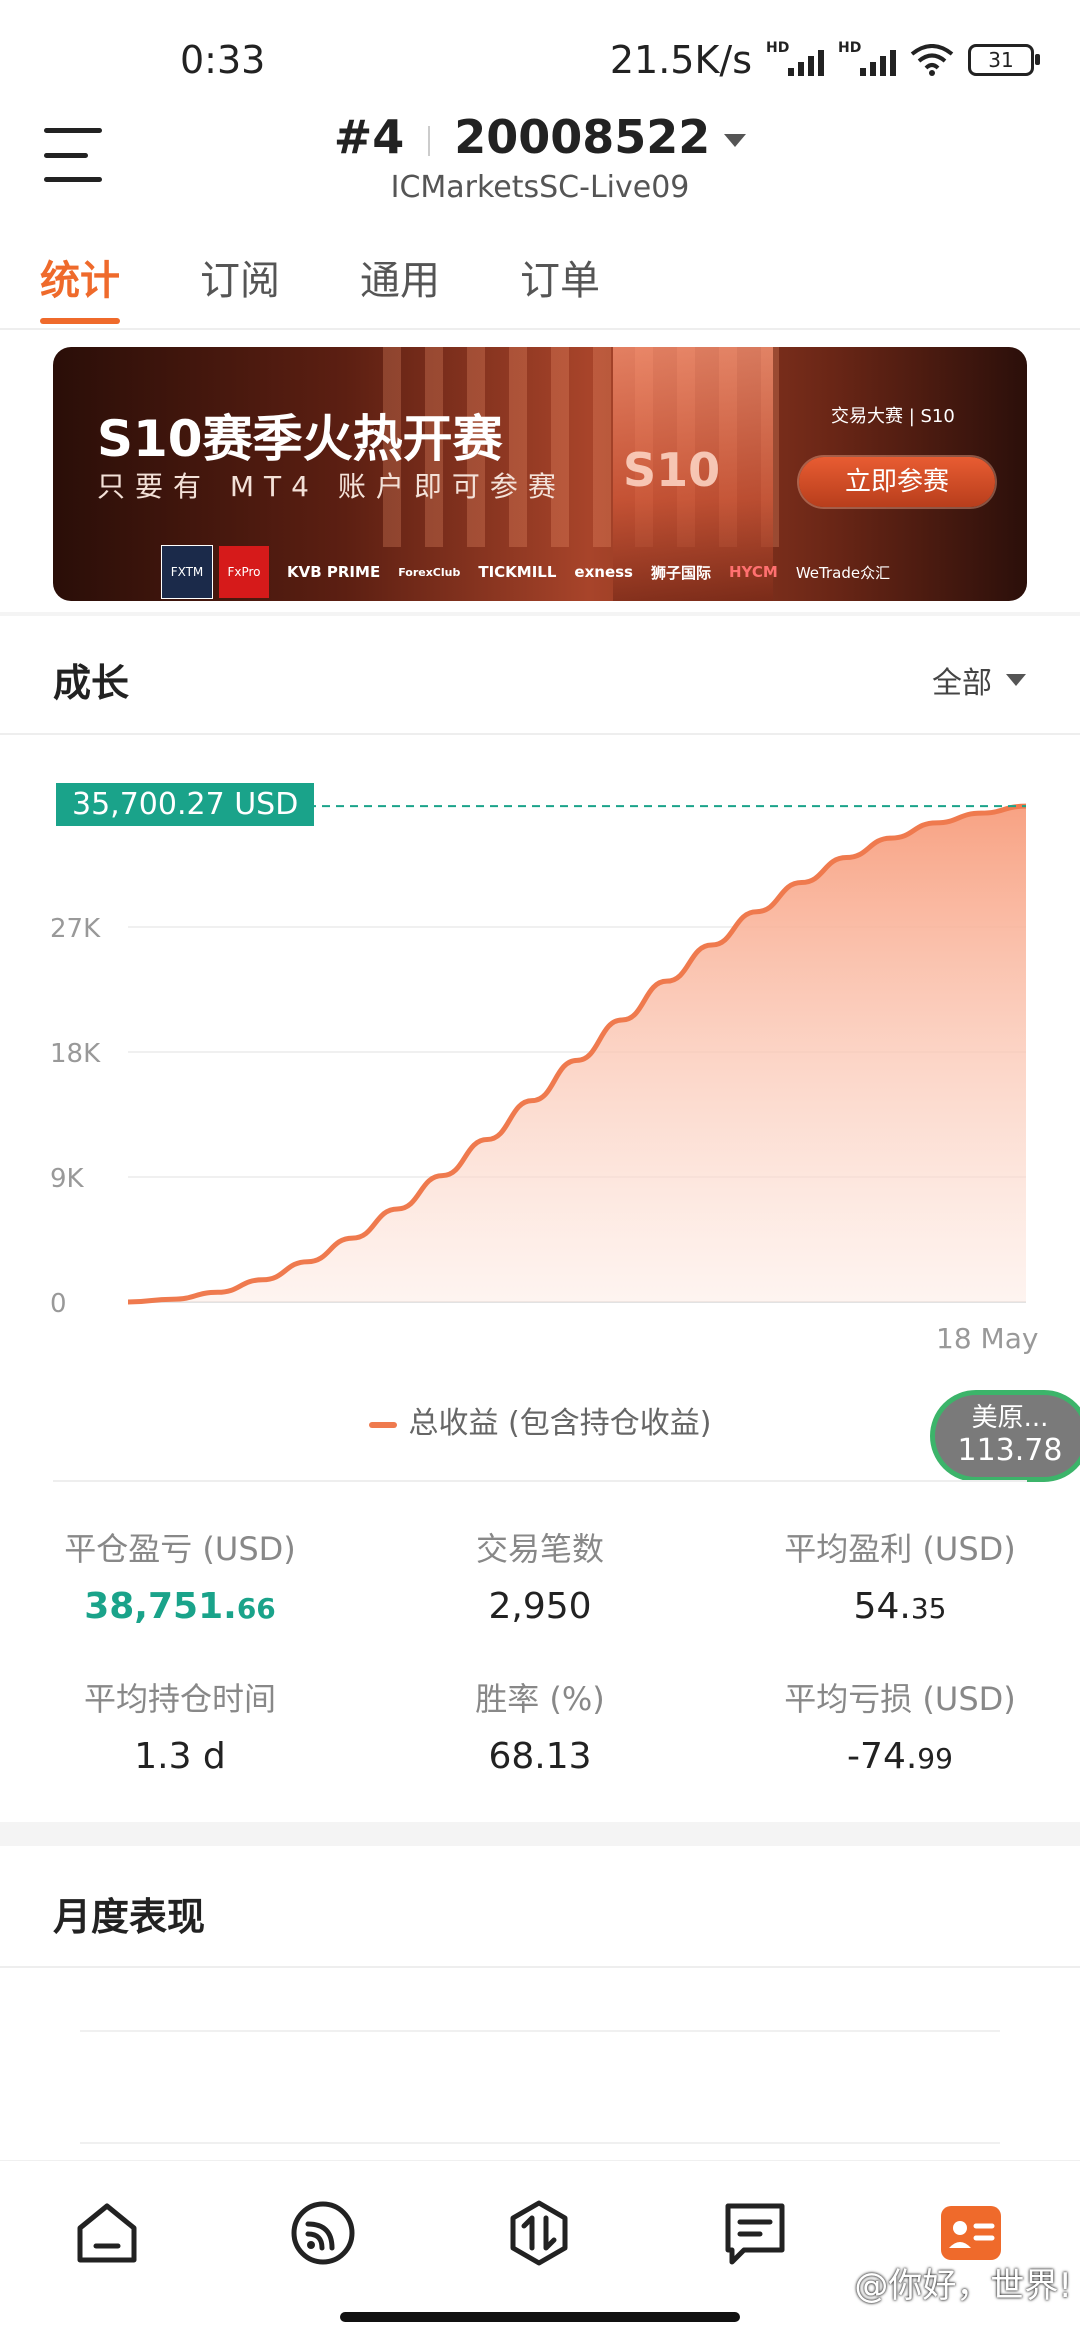  Describe the element at coordinates (1010, 1450) in the screenshot. I see `ticker-value: 113.78` at that location.